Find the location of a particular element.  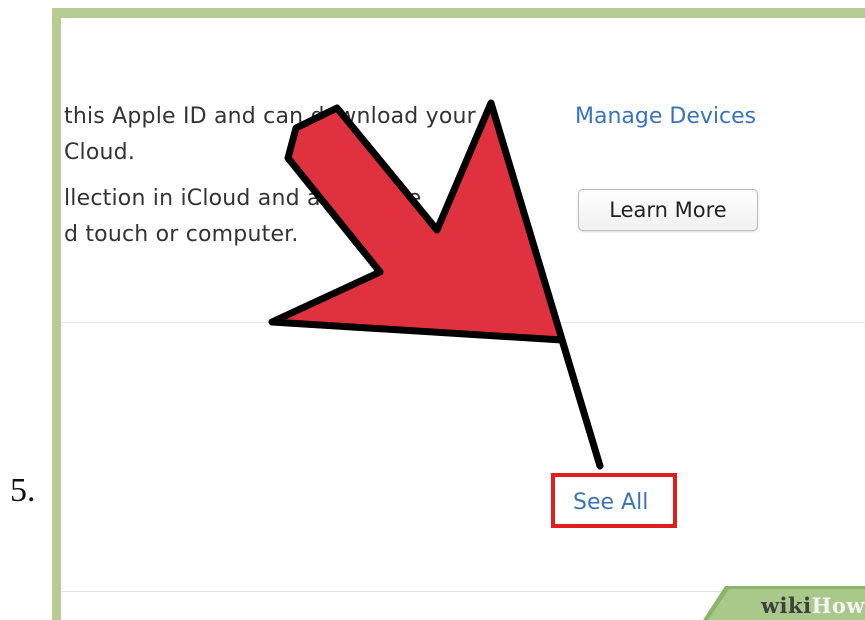

section-divider-bottom is located at coordinates (463, 591).